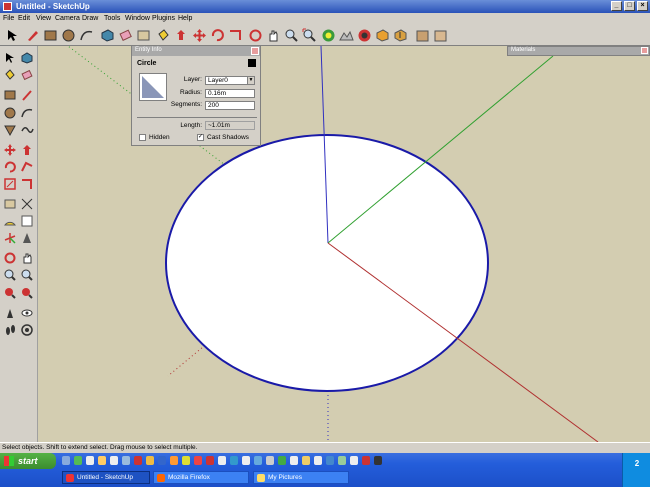 The width and height of the screenshot is (650, 487). What do you see at coordinates (578, 51) in the screenshot?
I see `materials-title: Materials` at bounding box center [578, 51].